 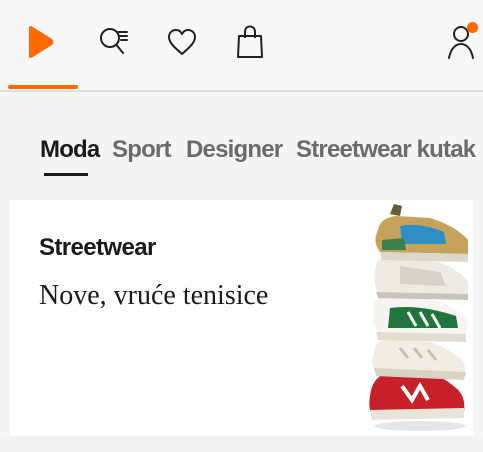 What do you see at coordinates (43, 87) in the screenshot?
I see `active-nav-indicator` at bounding box center [43, 87].